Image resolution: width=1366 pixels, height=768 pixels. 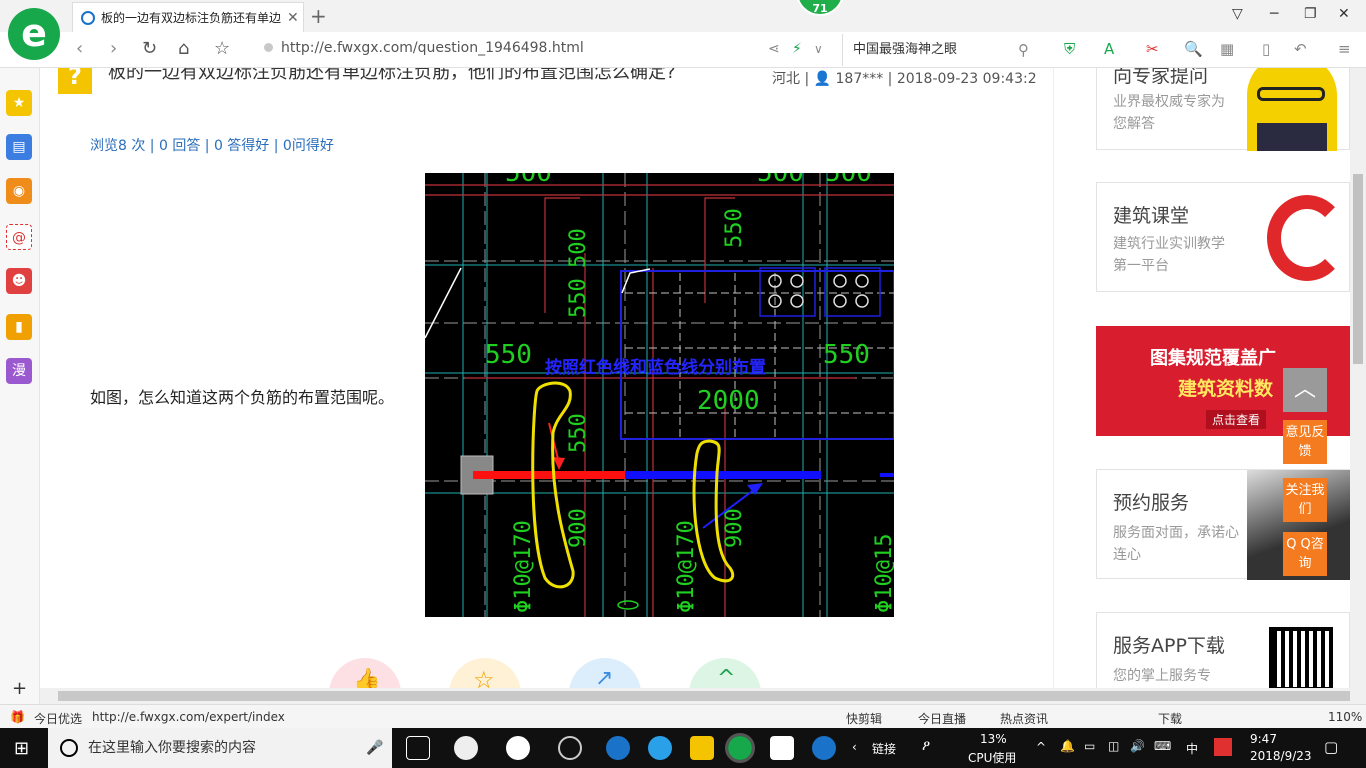 What do you see at coordinates (797, 49) in the screenshot?
I see `lightning-icon: ⚡` at bounding box center [797, 49].